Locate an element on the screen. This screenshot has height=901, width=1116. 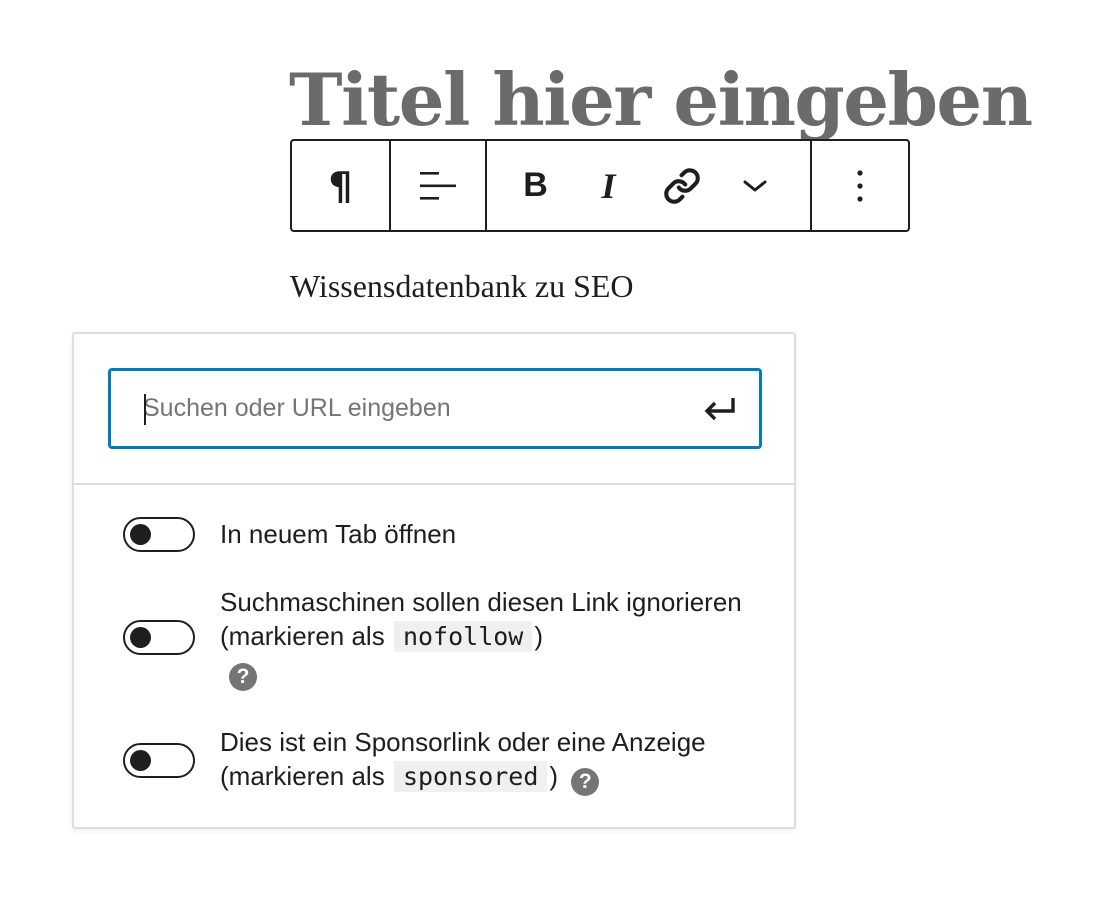
url-search-field is located at coordinates (435, 408).